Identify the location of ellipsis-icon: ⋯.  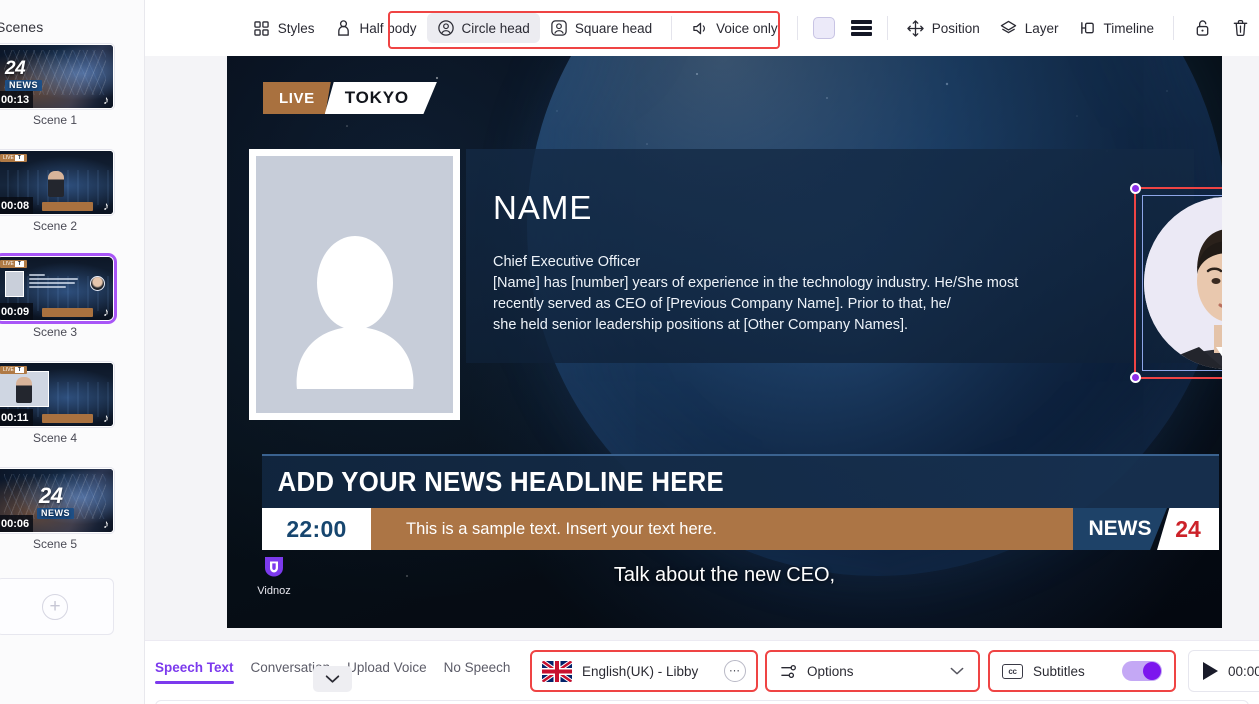
(735, 671).